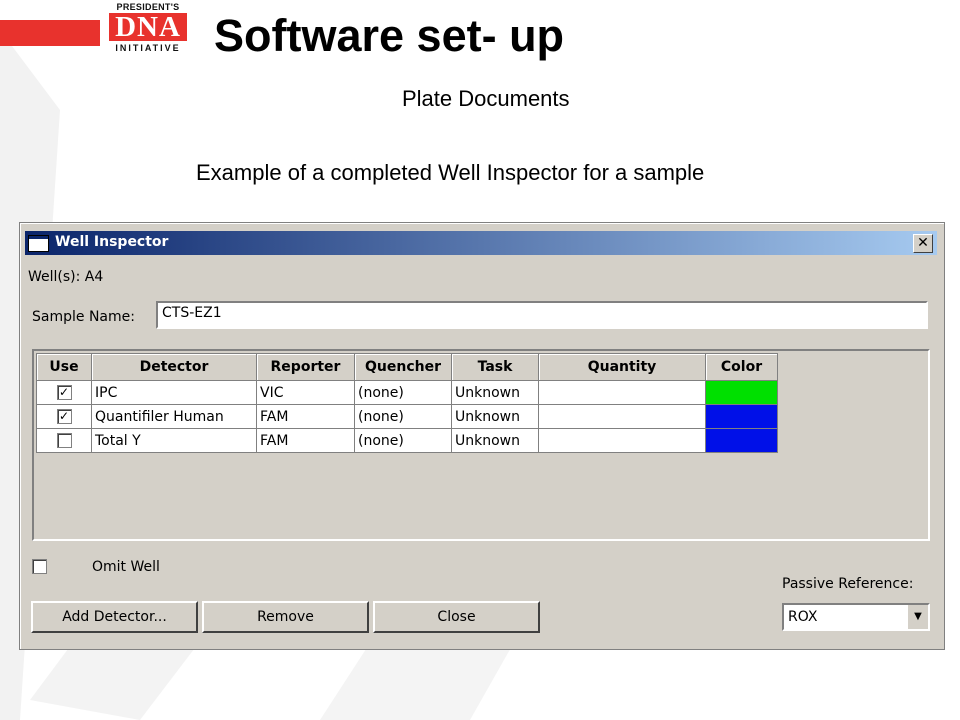 The image size is (960, 720). Describe the element at coordinates (486, 98) in the screenshot. I see `slide-subtitle: Plate Documents` at that location.